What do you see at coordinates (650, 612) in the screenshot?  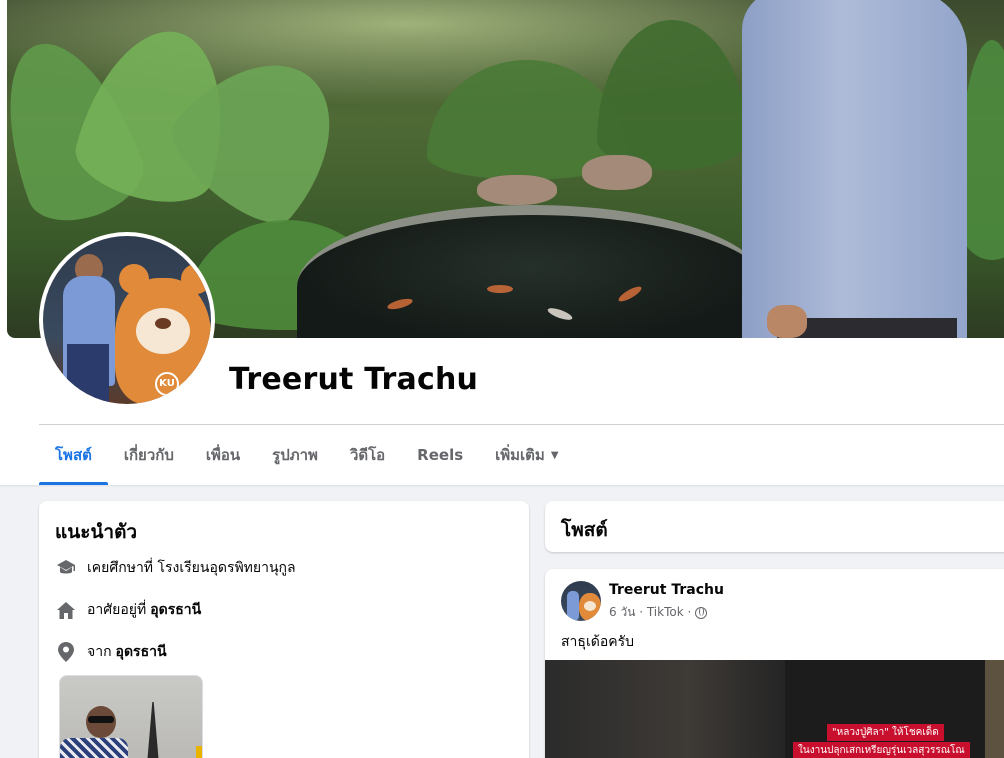 I see `post-meta-text: 6 วัน · TikTok ·` at bounding box center [650, 612].